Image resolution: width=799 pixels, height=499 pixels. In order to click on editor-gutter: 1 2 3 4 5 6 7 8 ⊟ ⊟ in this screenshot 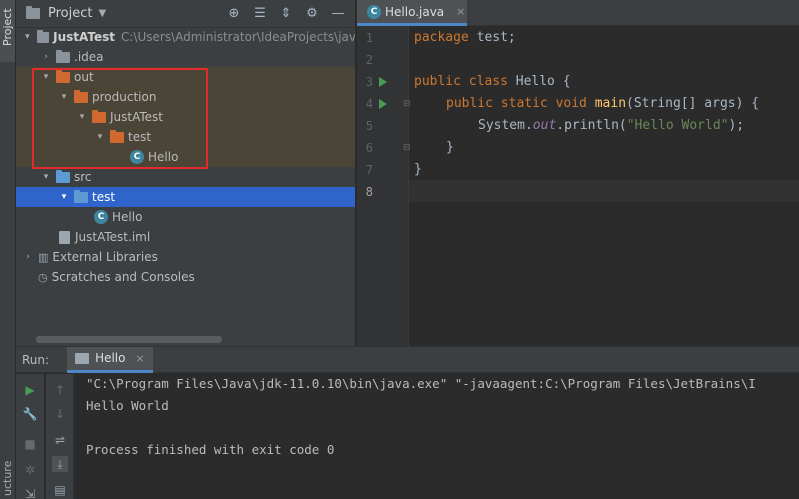, I will do `click(384, 186)`.